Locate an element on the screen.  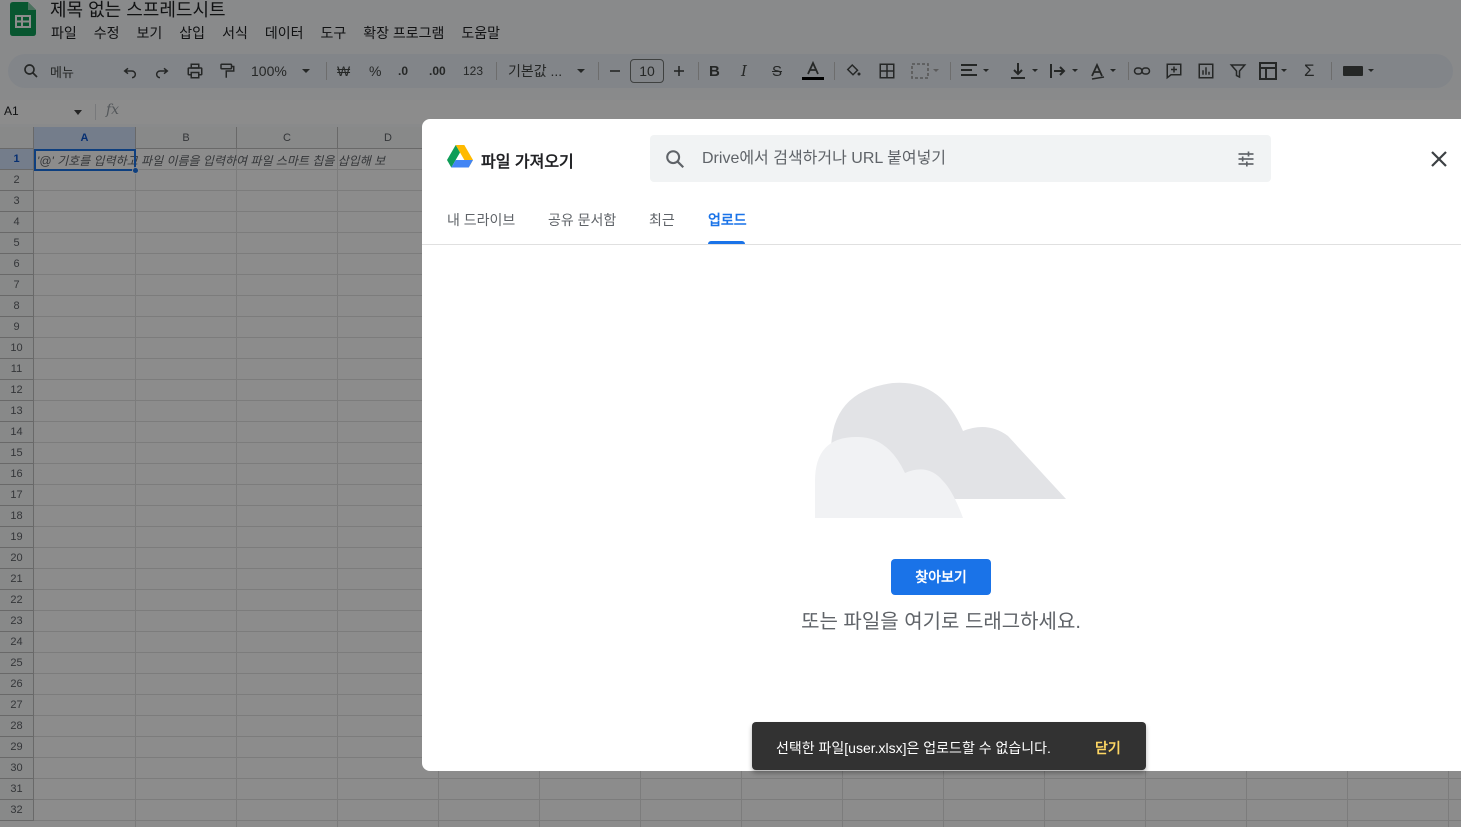
close-icon is located at coordinates (1439, 159).